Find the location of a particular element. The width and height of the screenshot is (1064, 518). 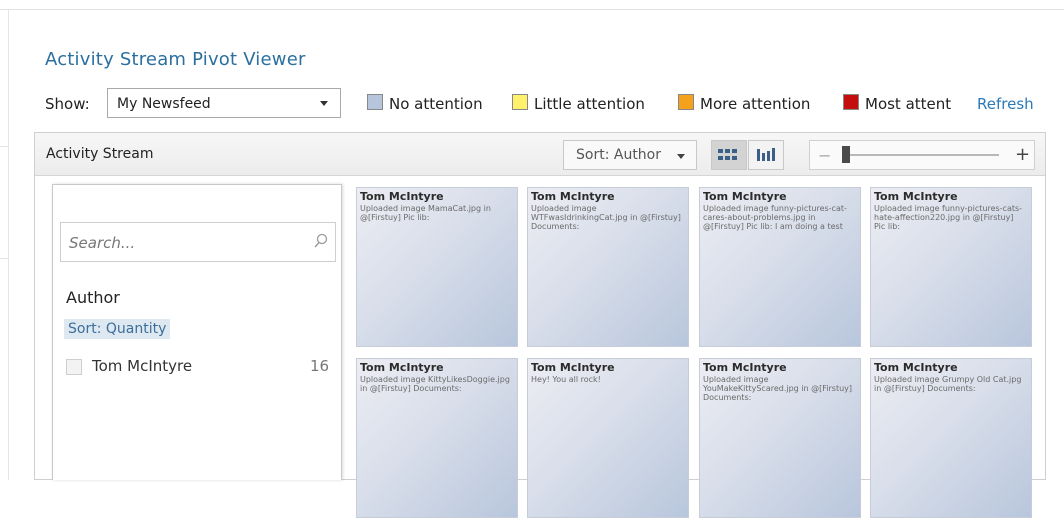

activity-card: Tom McIntyre Hey! You all rock! is located at coordinates (608, 438).